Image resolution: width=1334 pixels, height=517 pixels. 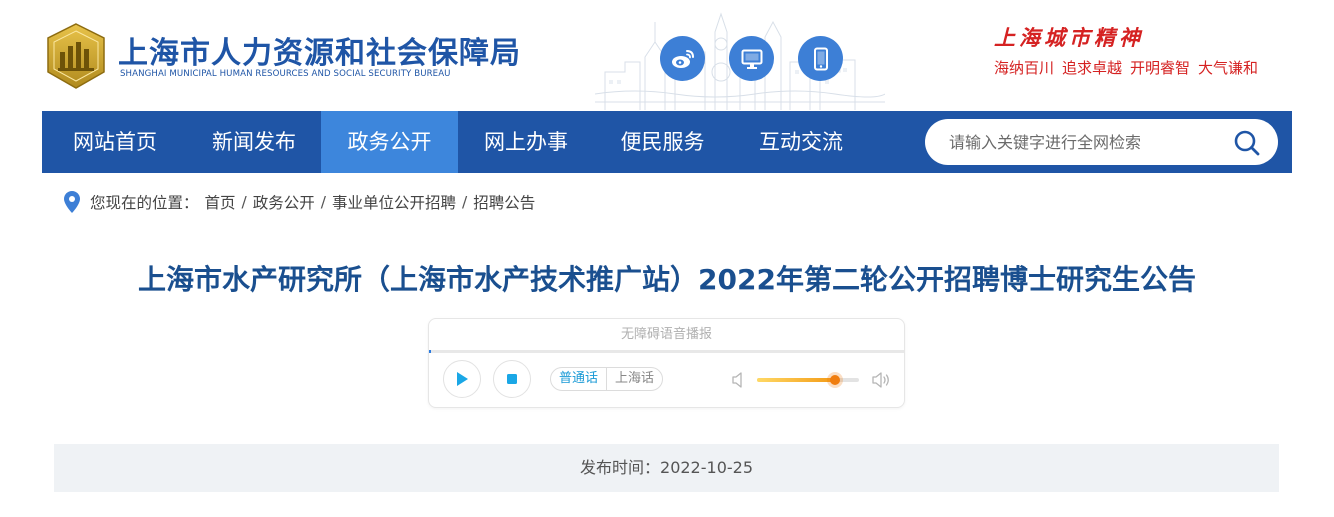 I want to click on desktop-version-button, so click(x=751, y=58).